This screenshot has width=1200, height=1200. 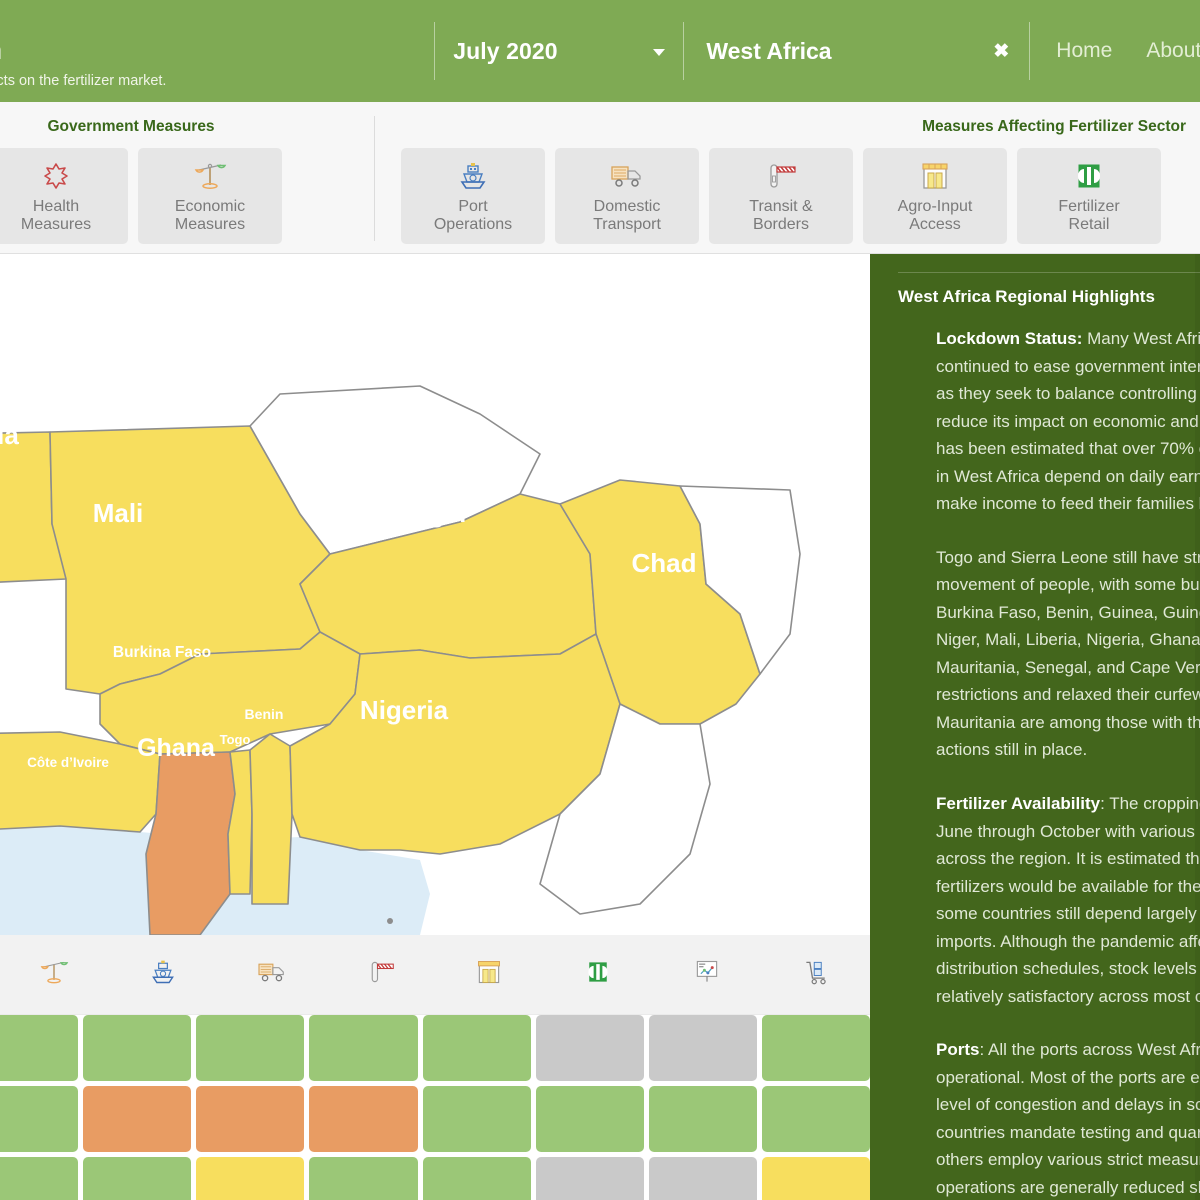 I want to click on toolbar-group-government-title: Government Measures, so click(x=131, y=126).